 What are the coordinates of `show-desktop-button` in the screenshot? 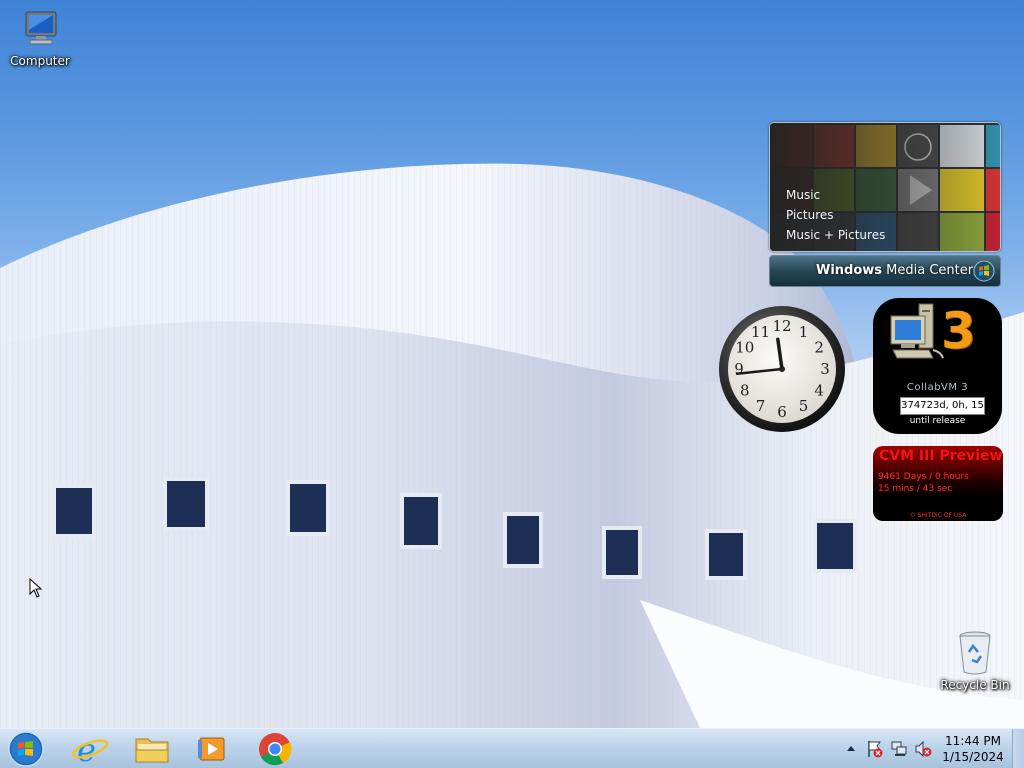 It's located at (1018, 748).